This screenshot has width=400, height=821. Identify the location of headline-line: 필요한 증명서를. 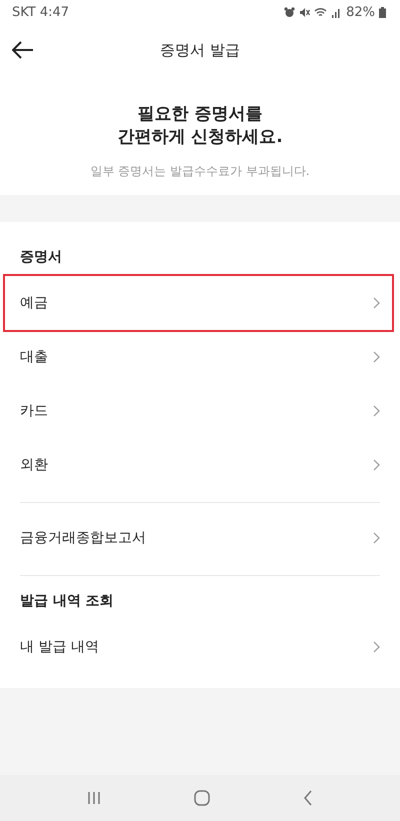
(200, 114).